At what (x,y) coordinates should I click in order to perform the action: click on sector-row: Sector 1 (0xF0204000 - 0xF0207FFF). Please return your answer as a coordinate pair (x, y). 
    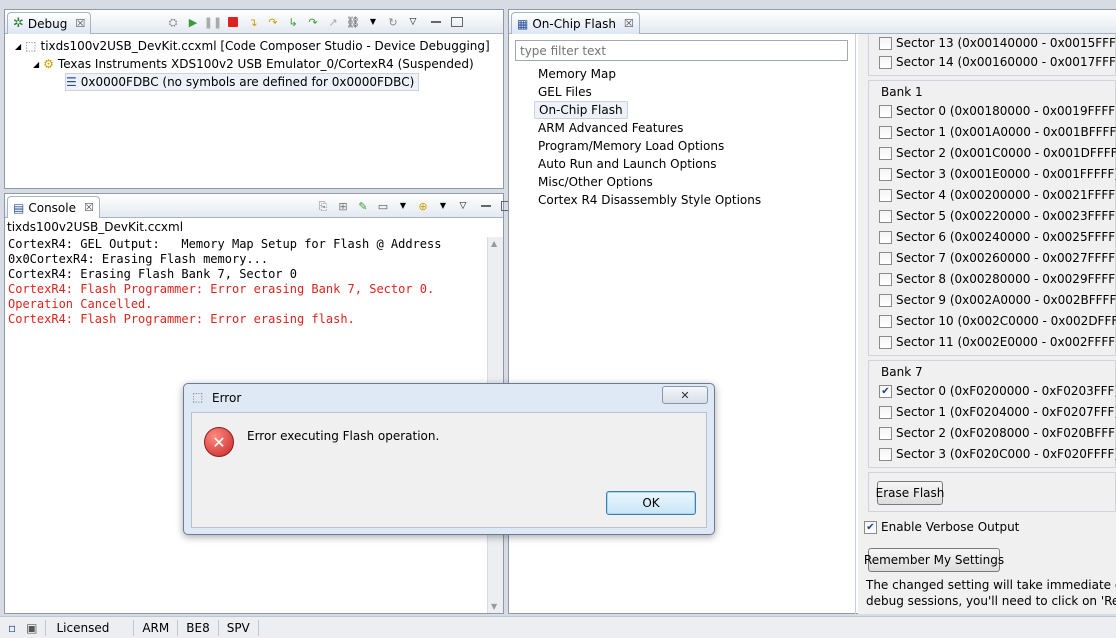
    Looking at the image, I should click on (997, 412).